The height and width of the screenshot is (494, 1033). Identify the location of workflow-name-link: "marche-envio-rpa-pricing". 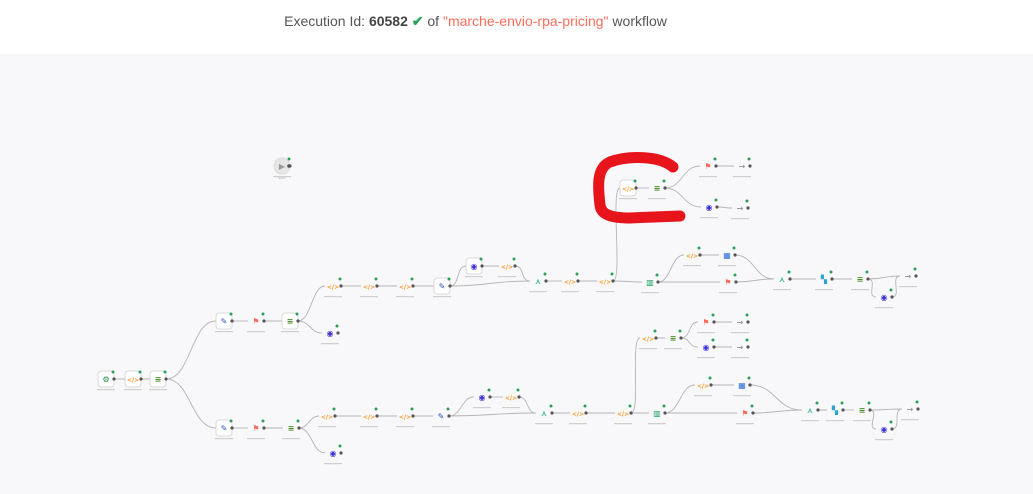
(526, 21).